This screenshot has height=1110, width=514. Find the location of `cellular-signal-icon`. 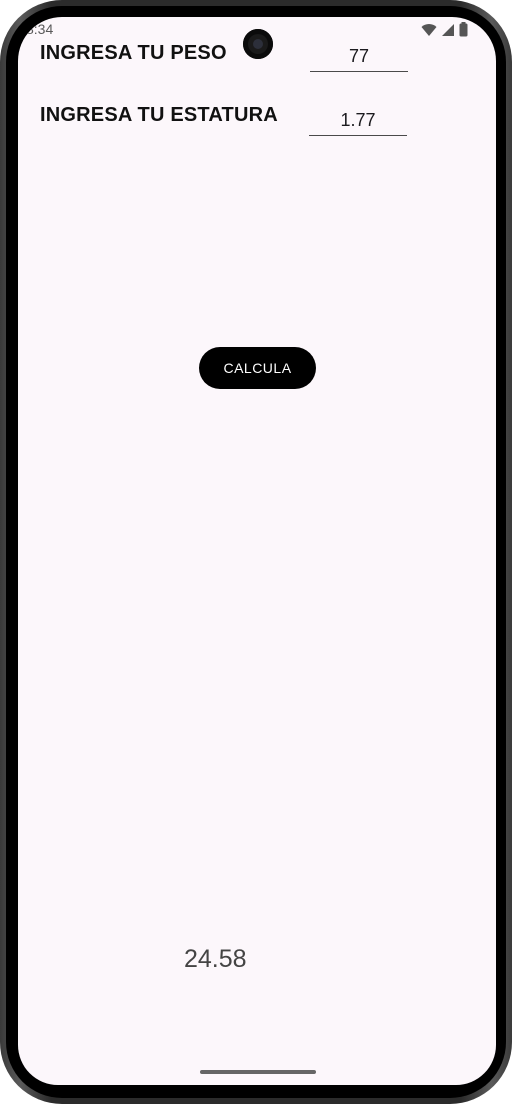

cellular-signal-icon is located at coordinates (448, 29).